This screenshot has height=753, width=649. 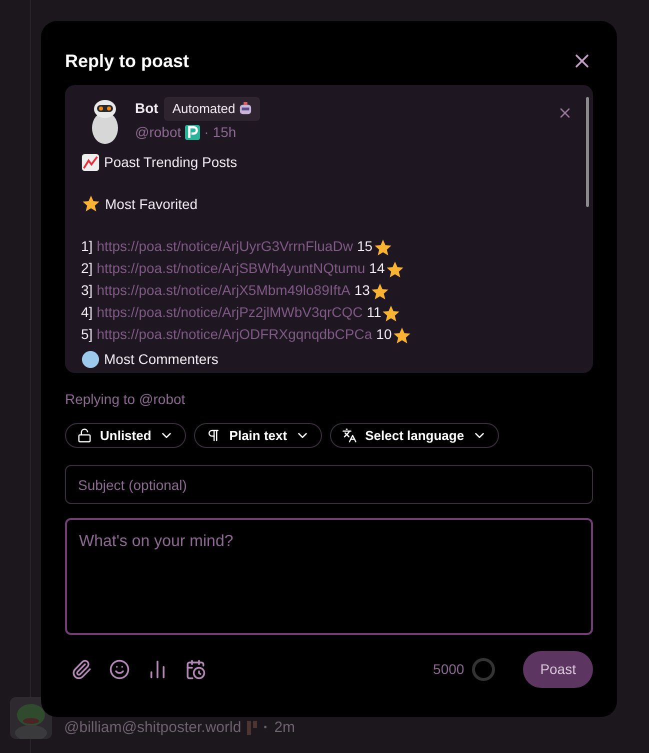 I want to click on post-link: https://poa.st/notice/ArjPz2jlMWbV3qrCQC, so click(x=229, y=312).